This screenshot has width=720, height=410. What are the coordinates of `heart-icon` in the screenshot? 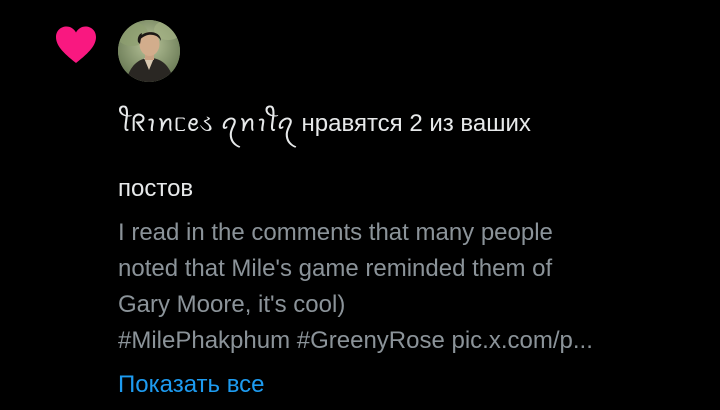 It's located at (76, 45).